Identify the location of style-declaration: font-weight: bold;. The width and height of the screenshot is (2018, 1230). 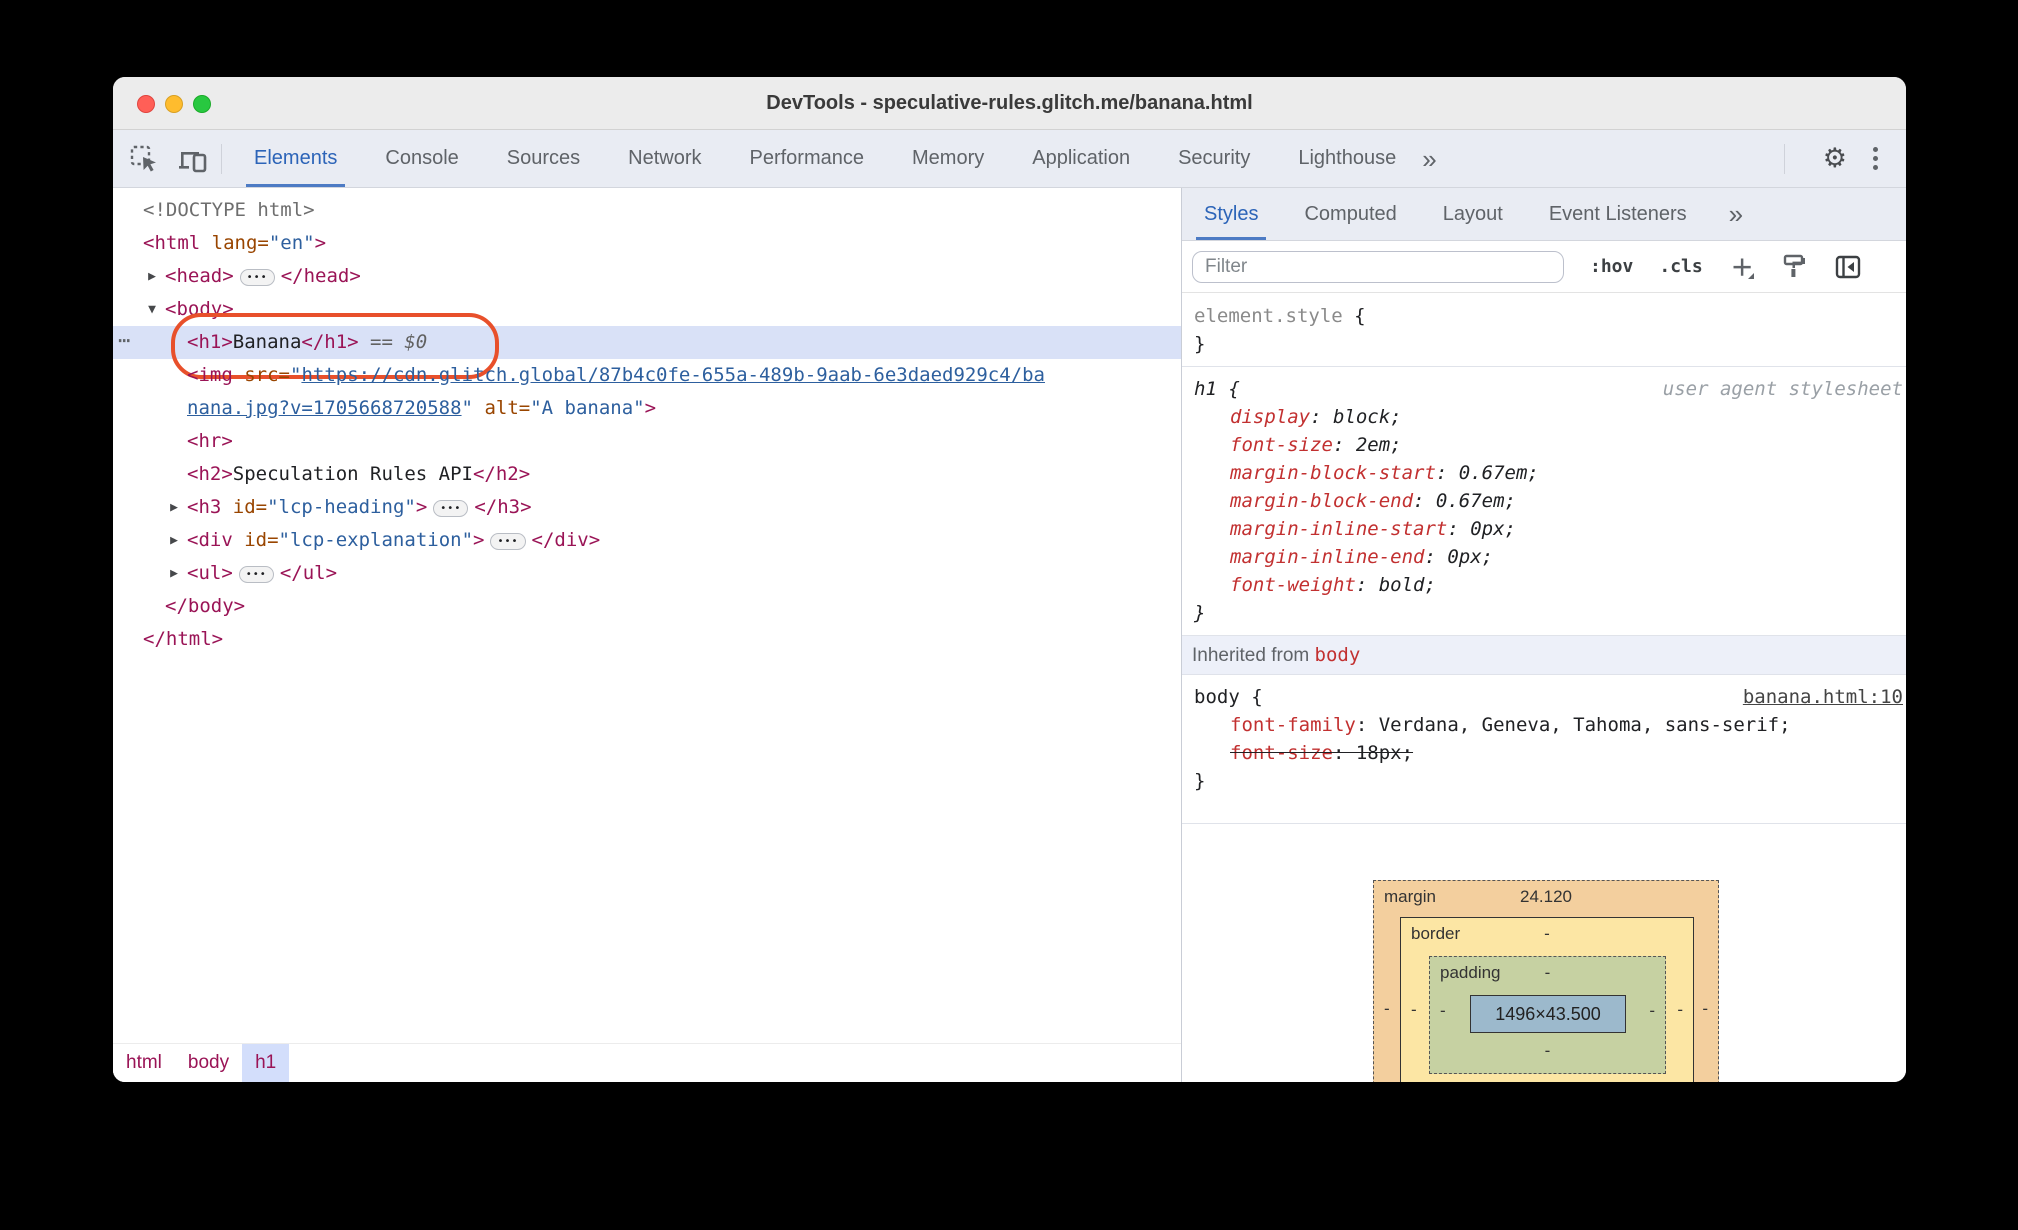
(1544, 585).